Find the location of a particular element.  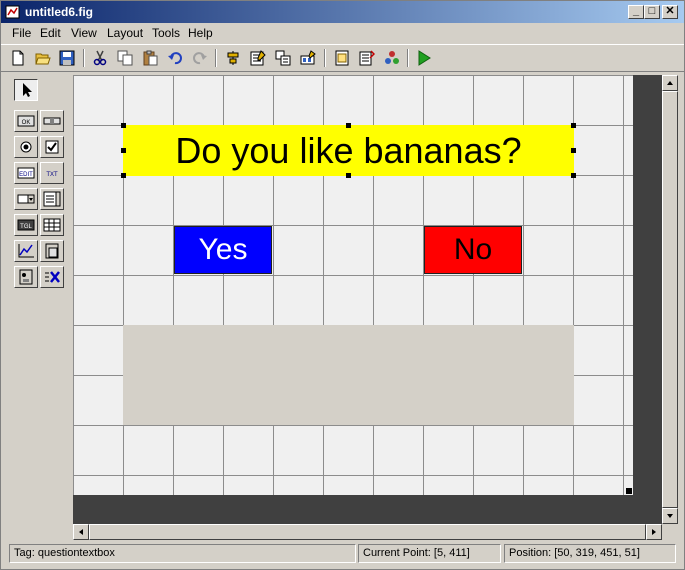

answer-text-box is located at coordinates (348, 375).